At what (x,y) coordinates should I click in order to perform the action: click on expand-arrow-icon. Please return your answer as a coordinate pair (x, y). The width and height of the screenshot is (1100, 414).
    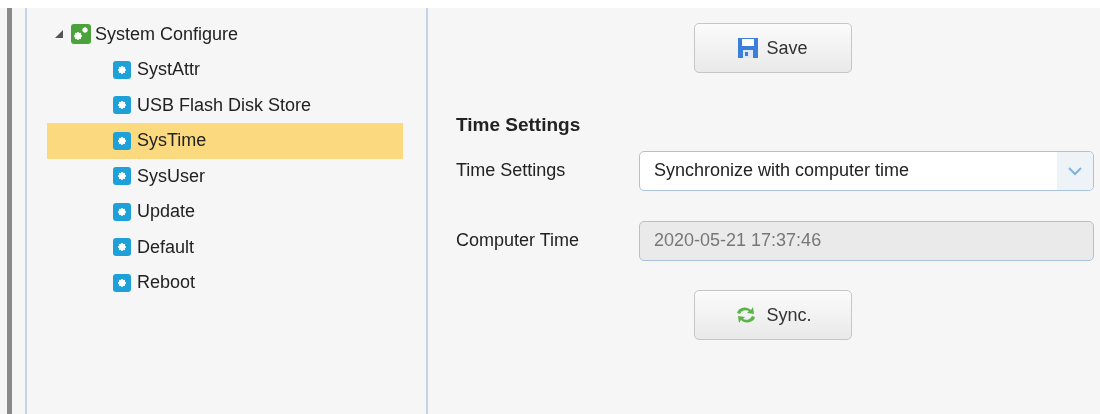
    Looking at the image, I should click on (59, 34).